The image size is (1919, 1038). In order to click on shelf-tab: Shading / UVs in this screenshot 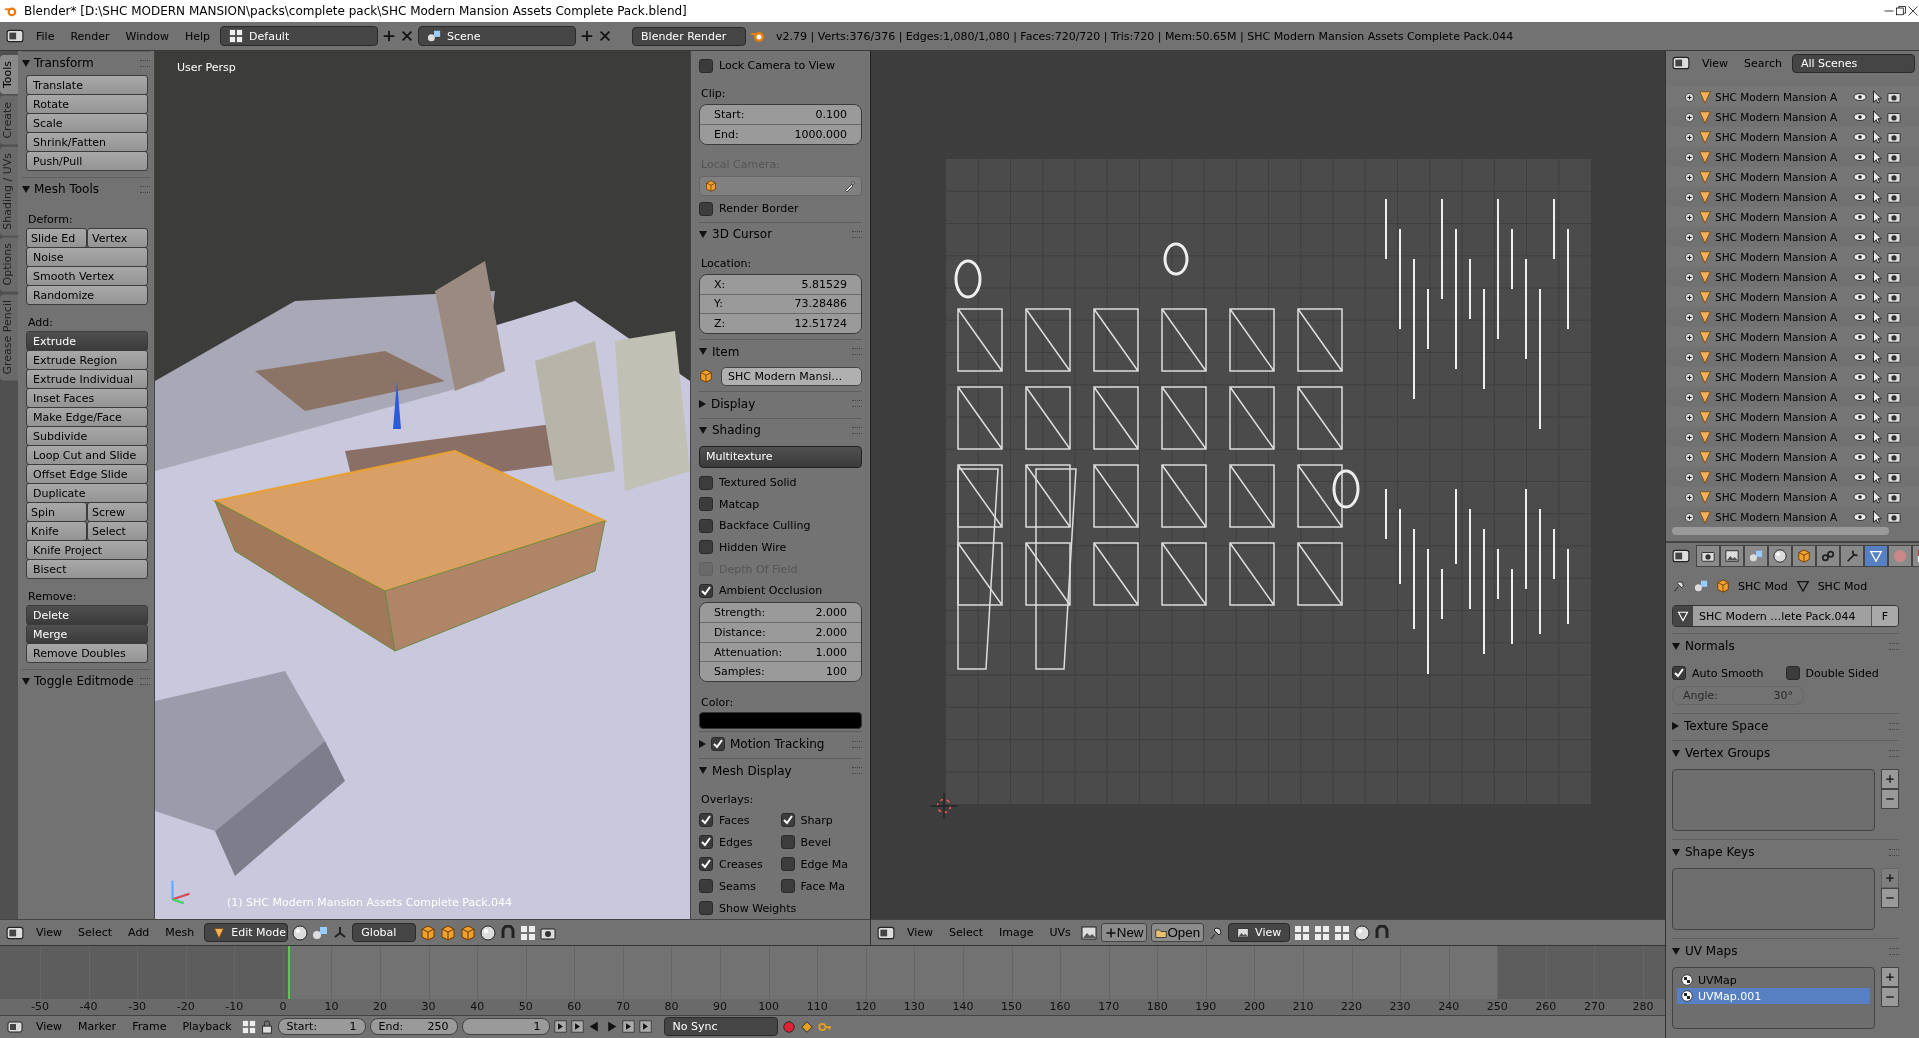, I will do `click(9, 191)`.